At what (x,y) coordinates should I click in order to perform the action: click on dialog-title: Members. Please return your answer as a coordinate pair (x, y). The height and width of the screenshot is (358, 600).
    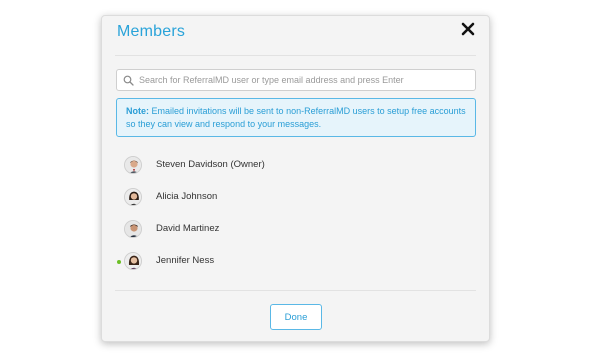
    Looking at the image, I should click on (151, 31).